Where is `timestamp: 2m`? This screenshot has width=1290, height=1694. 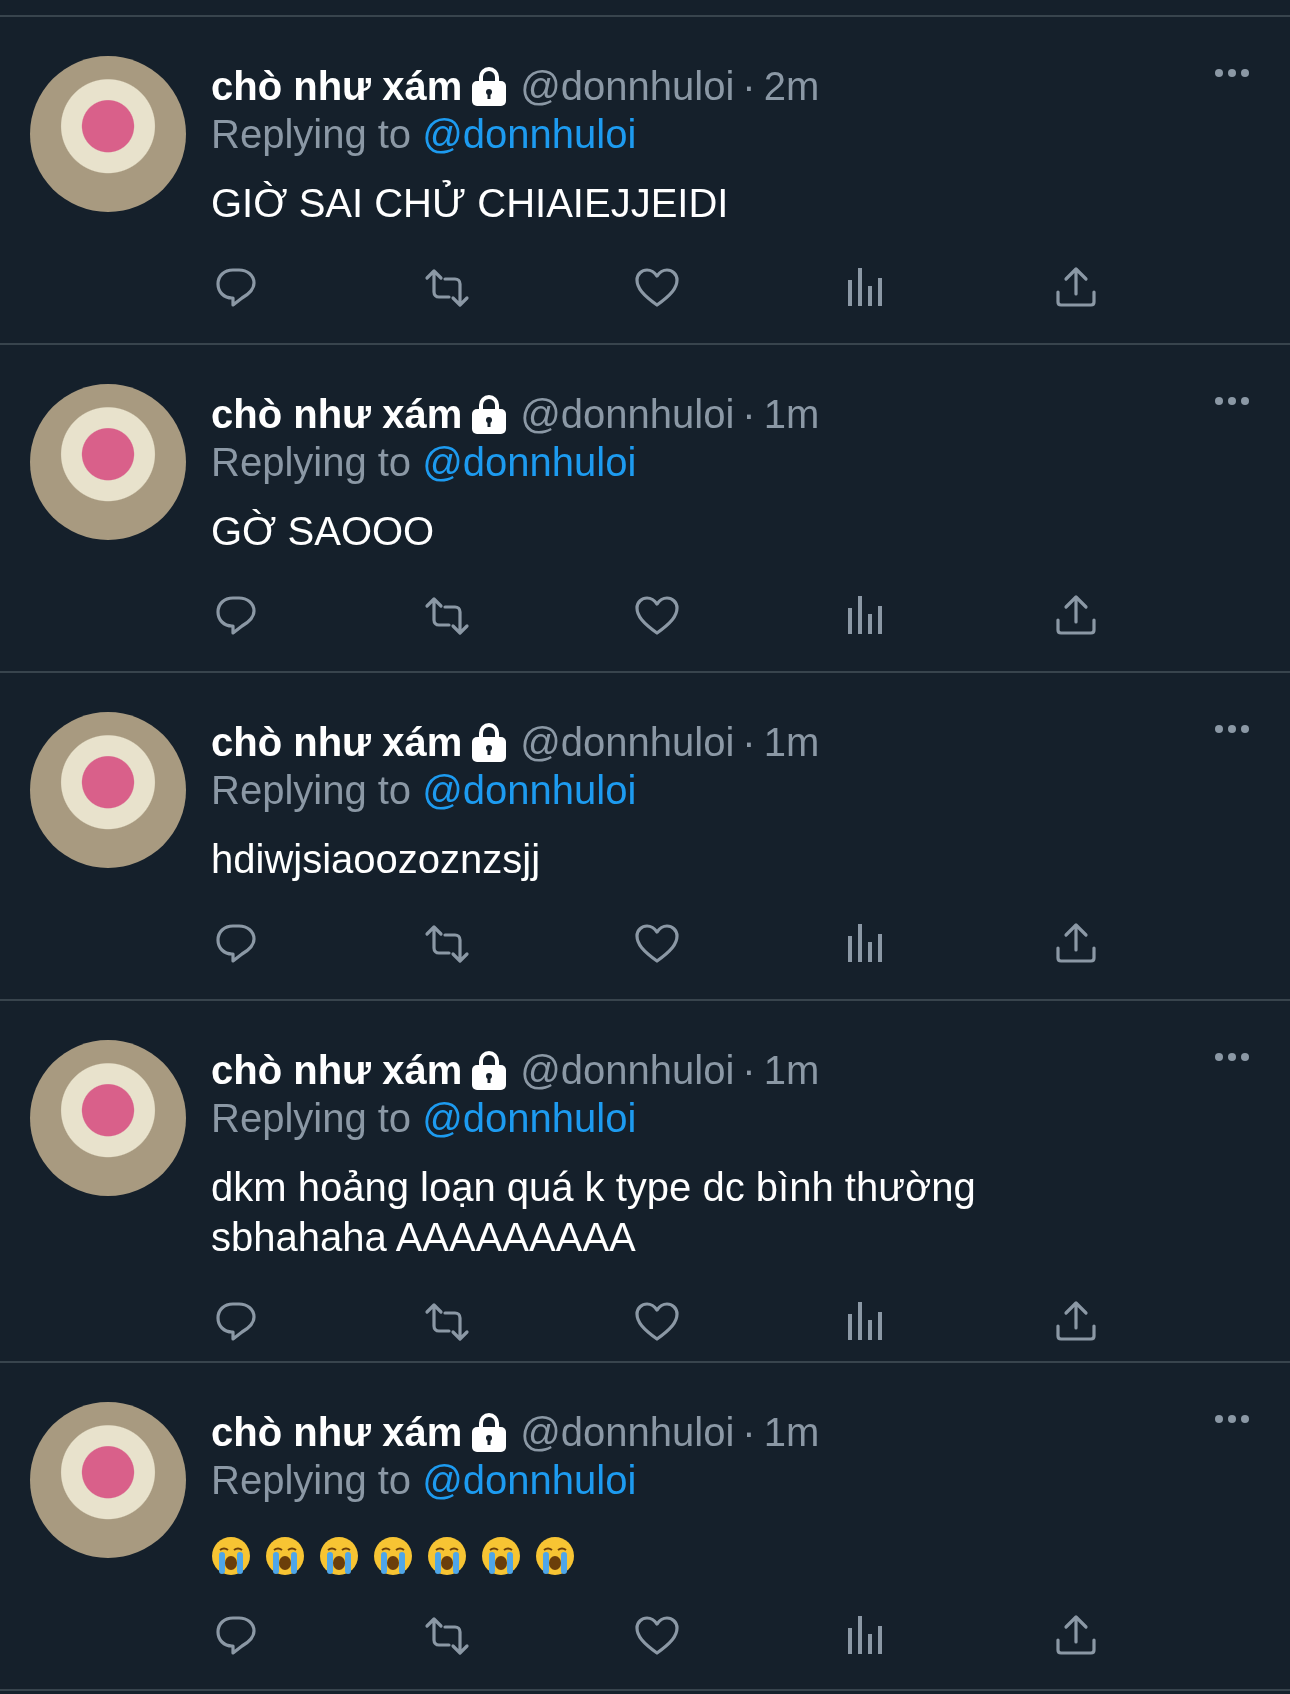
timestamp: 2m is located at coordinates (791, 86).